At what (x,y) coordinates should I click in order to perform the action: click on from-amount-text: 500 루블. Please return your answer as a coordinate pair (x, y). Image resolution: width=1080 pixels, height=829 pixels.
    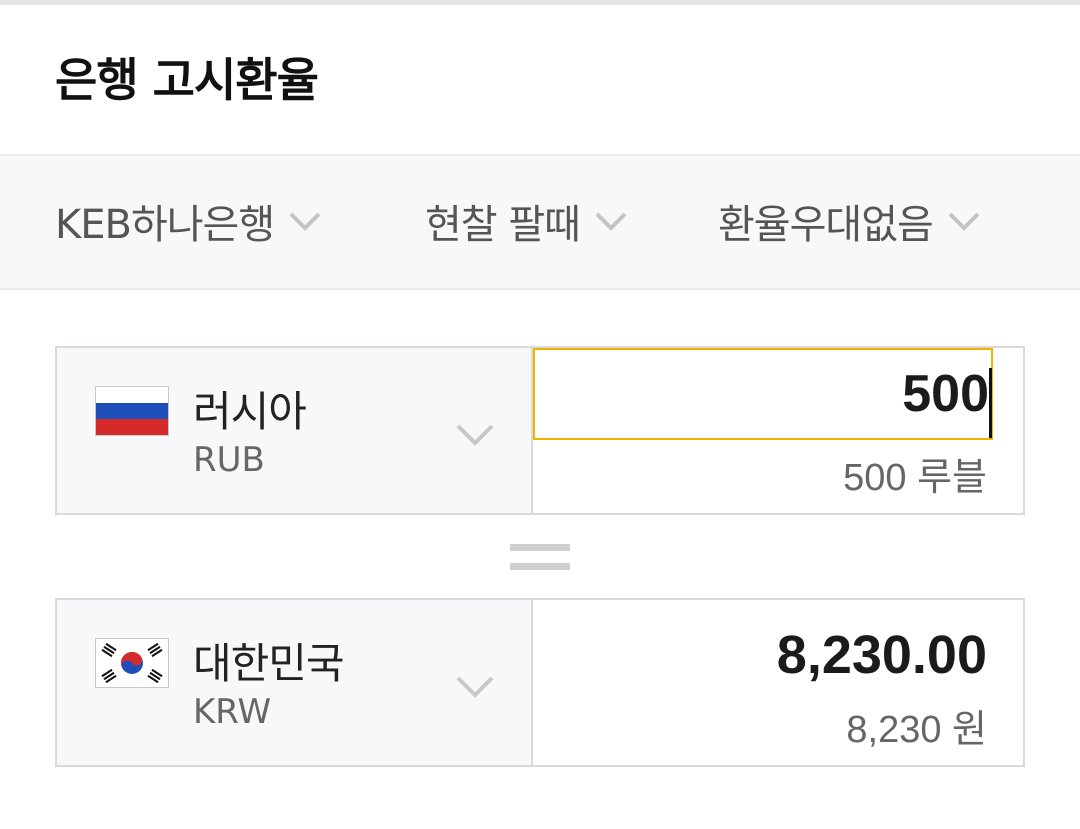
    Looking at the image, I should click on (915, 478).